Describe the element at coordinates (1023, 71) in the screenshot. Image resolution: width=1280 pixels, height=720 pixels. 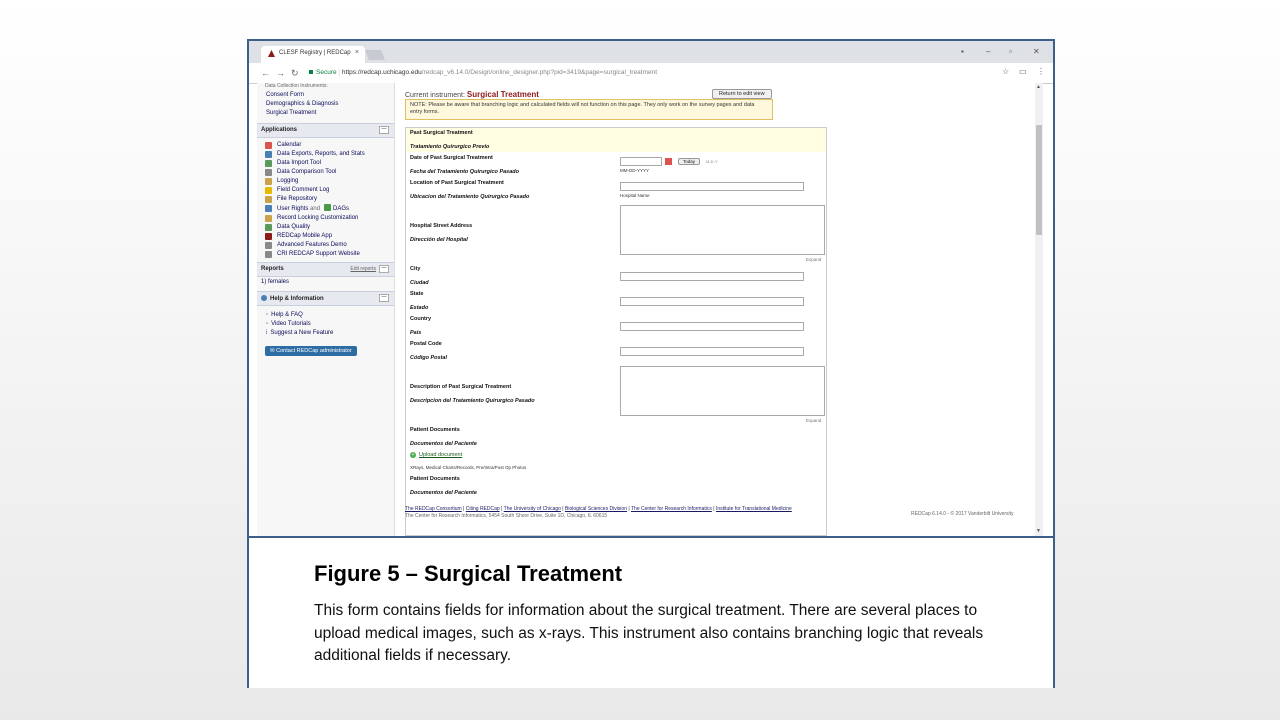
I see `extension-icon: ▭` at that location.